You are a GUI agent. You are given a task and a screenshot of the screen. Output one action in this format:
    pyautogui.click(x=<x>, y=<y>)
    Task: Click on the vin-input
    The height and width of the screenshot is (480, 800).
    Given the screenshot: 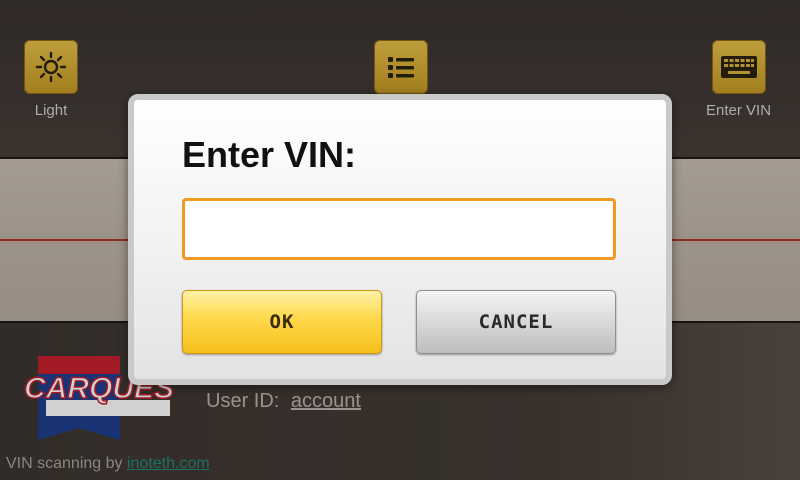 What is the action you would take?
    pyautogui.click(x=399, y=229)
    